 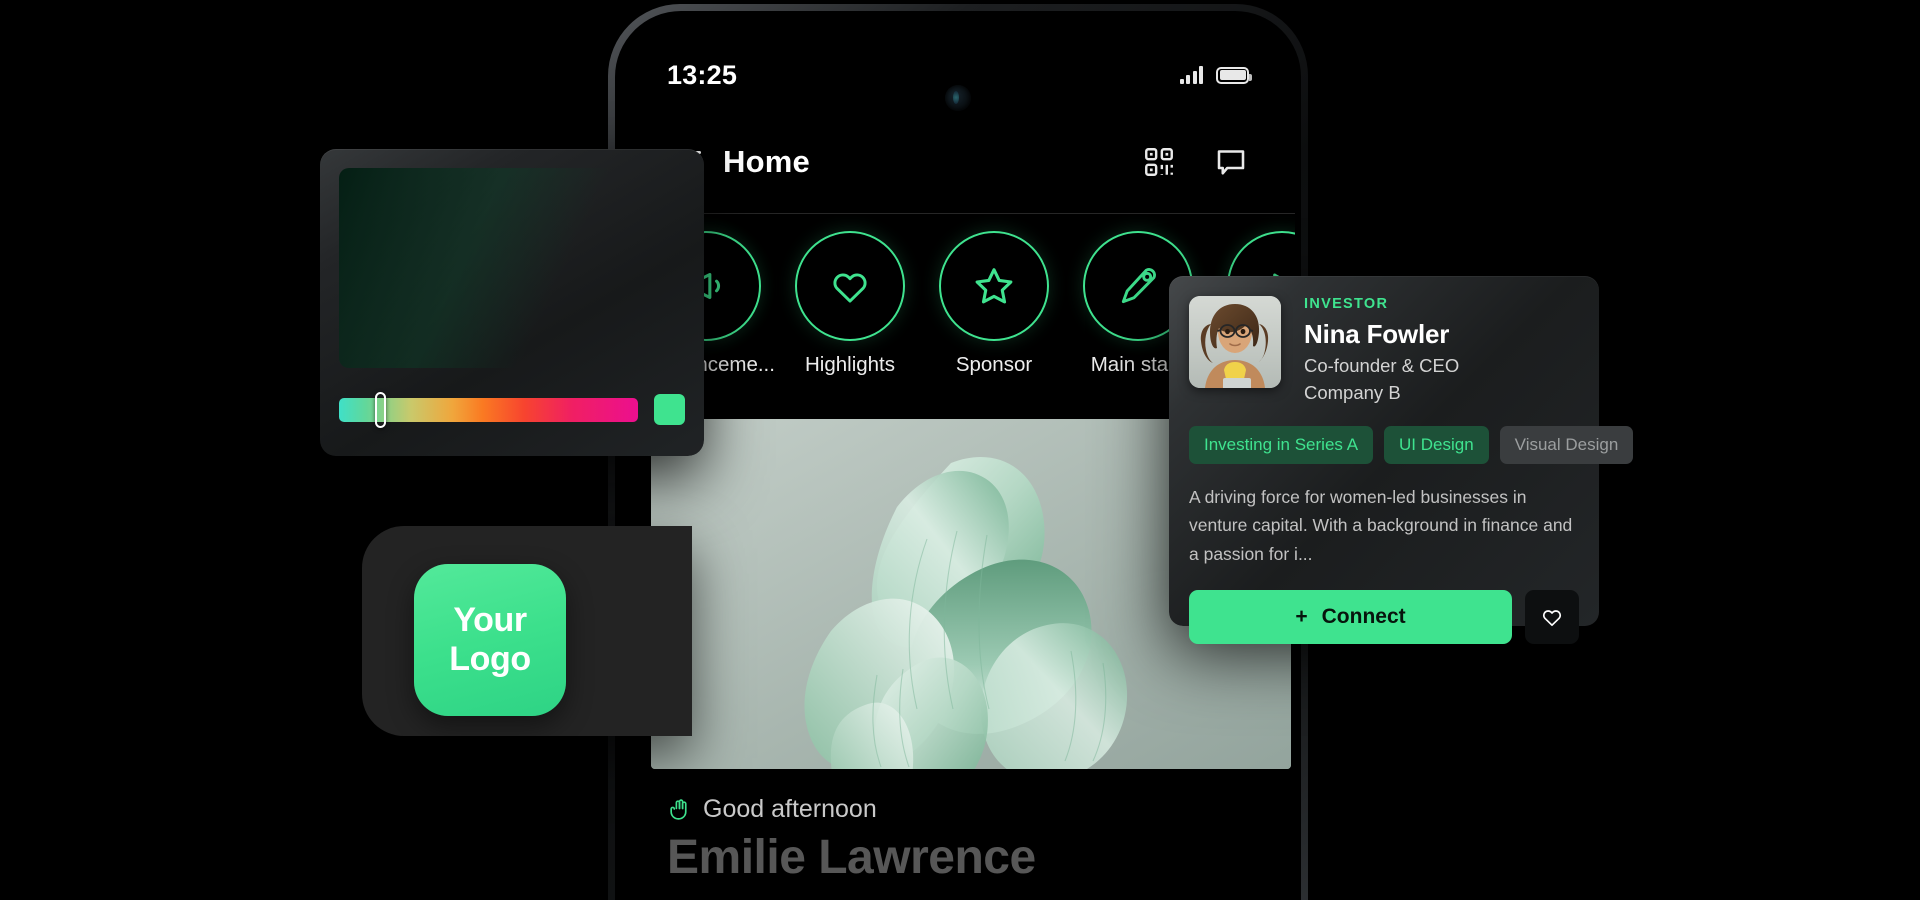 I want to click on battery-full-icon, so click(x=1234, y=75).